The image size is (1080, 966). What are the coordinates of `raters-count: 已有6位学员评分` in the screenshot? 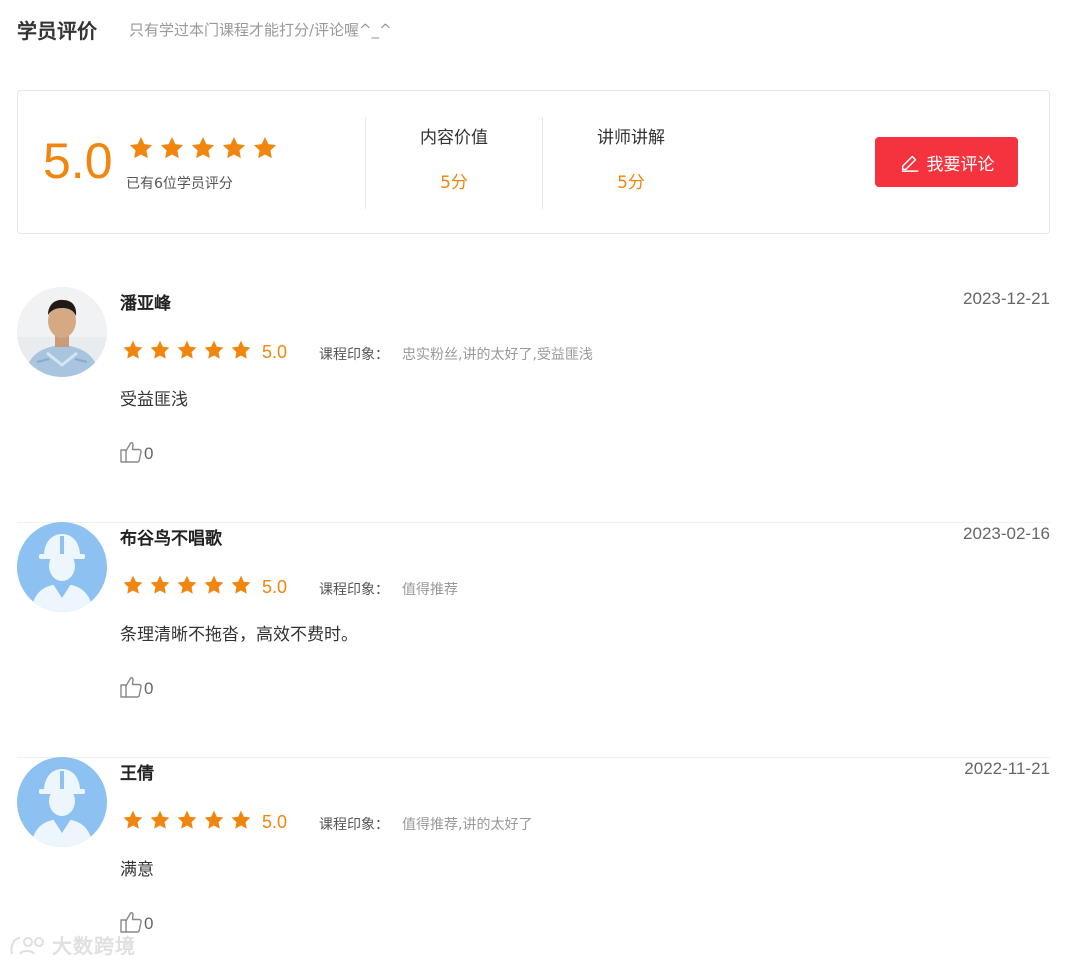 It's located at (179, 184).